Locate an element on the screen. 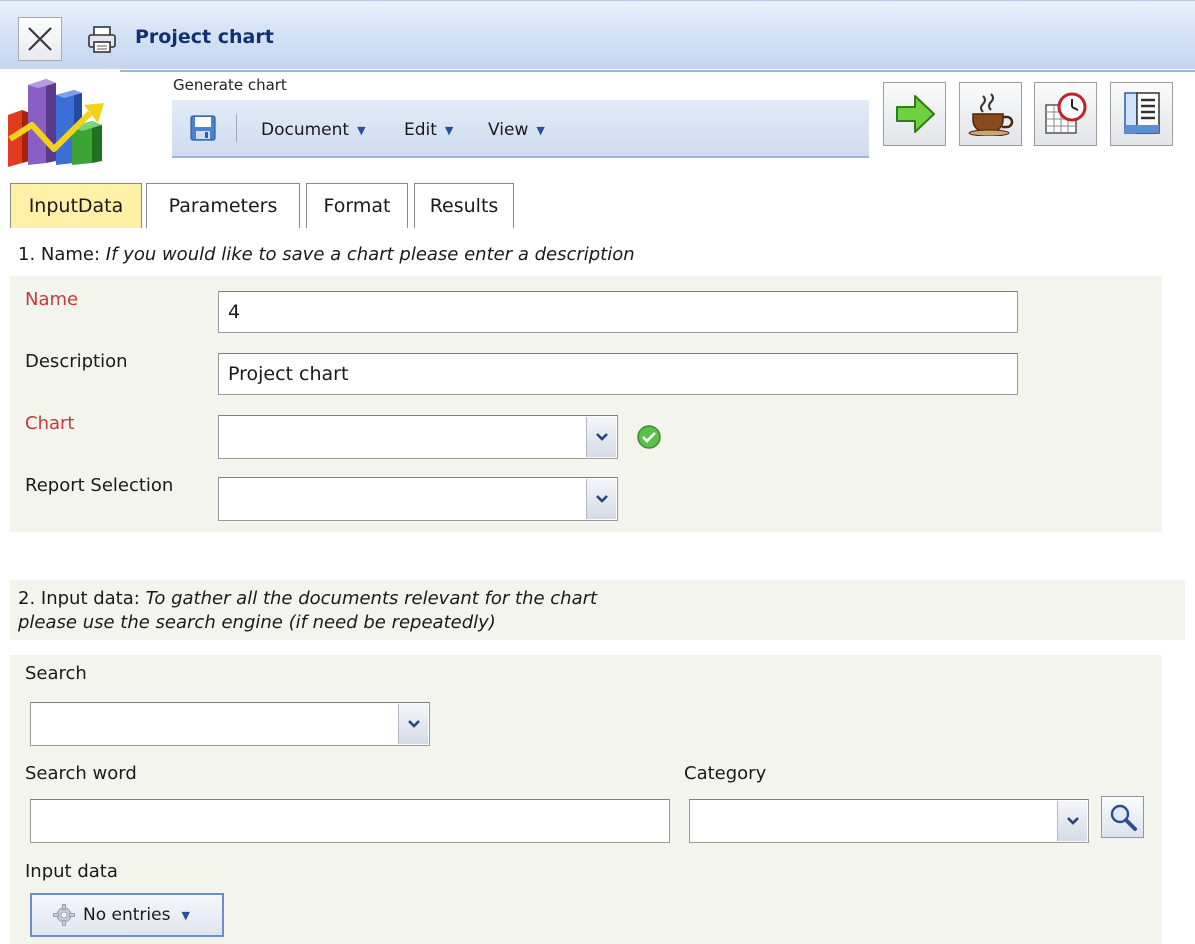 This screenshot has height=944, width=1195. green-arrow-right-icon is located at coordinates (915, 114).